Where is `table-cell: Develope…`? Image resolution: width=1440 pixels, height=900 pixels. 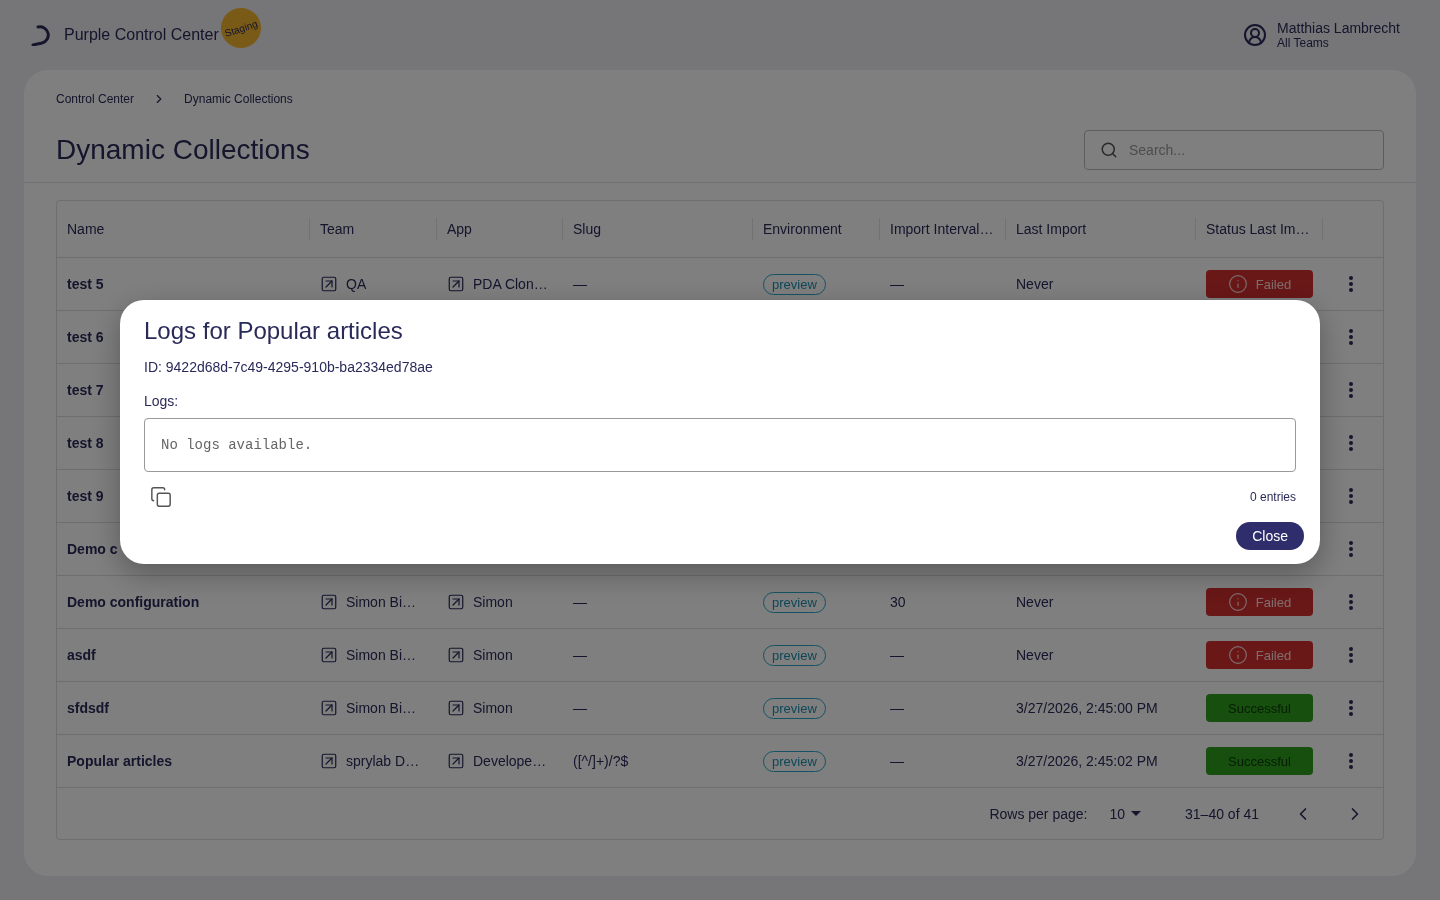
table-cell: Develope… is located at coordinates (510, 761).